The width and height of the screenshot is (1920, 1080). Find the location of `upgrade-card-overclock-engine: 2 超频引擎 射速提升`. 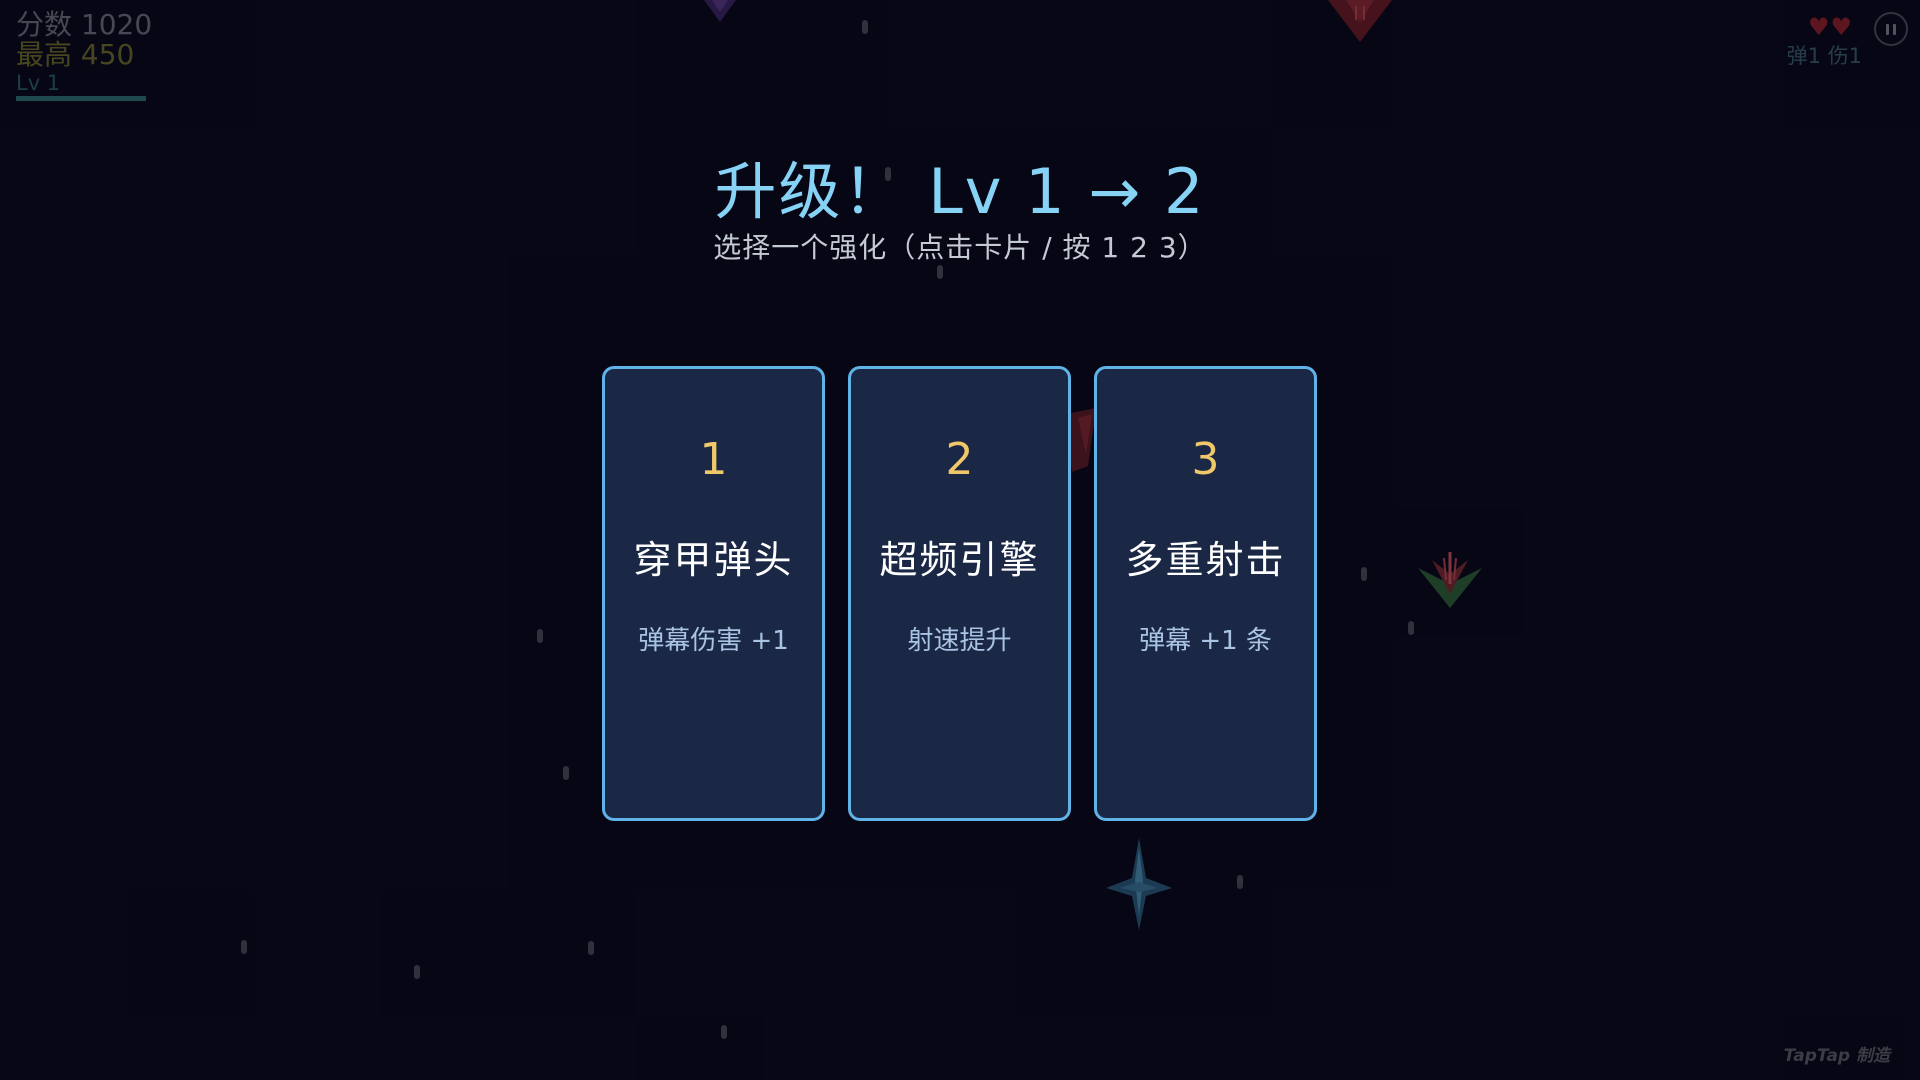

upgrade-card-overclock-engine: 2 超频引擎 射速提升 is located at coordinates (959, 593).